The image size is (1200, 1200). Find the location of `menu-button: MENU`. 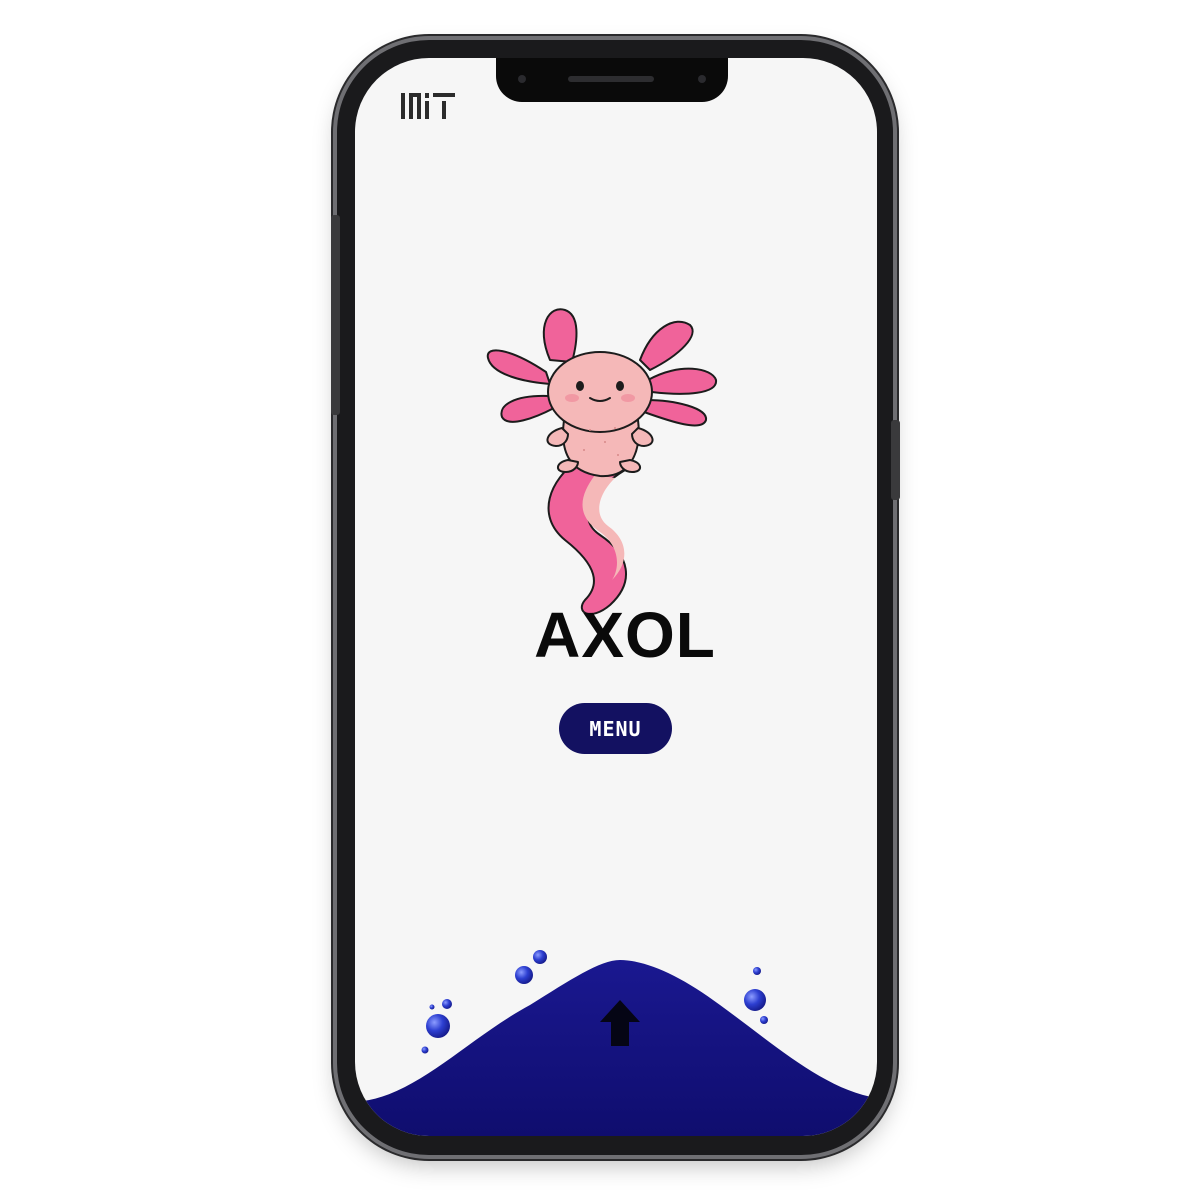

menu-button: MENU is located at coordinates (615, 728).